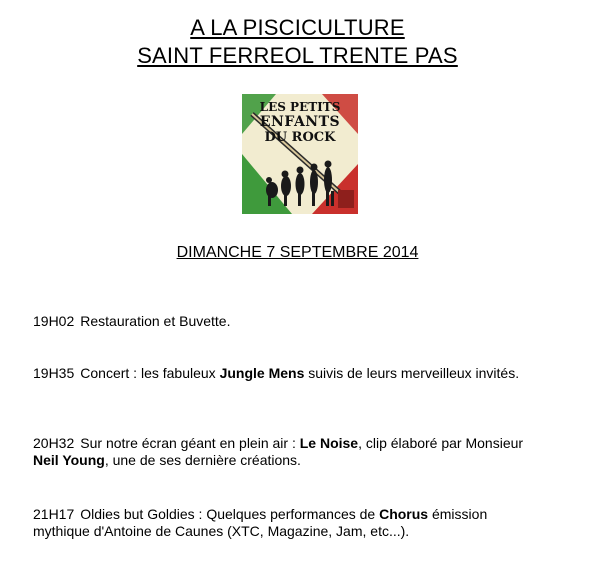 The width and height of the screenshot is (595, 587). What do you see at coordinates (190, 443) in the screenshot?
I see `program-text: Sur notre écran géant en plein air :` at bounding box center [190, 443].